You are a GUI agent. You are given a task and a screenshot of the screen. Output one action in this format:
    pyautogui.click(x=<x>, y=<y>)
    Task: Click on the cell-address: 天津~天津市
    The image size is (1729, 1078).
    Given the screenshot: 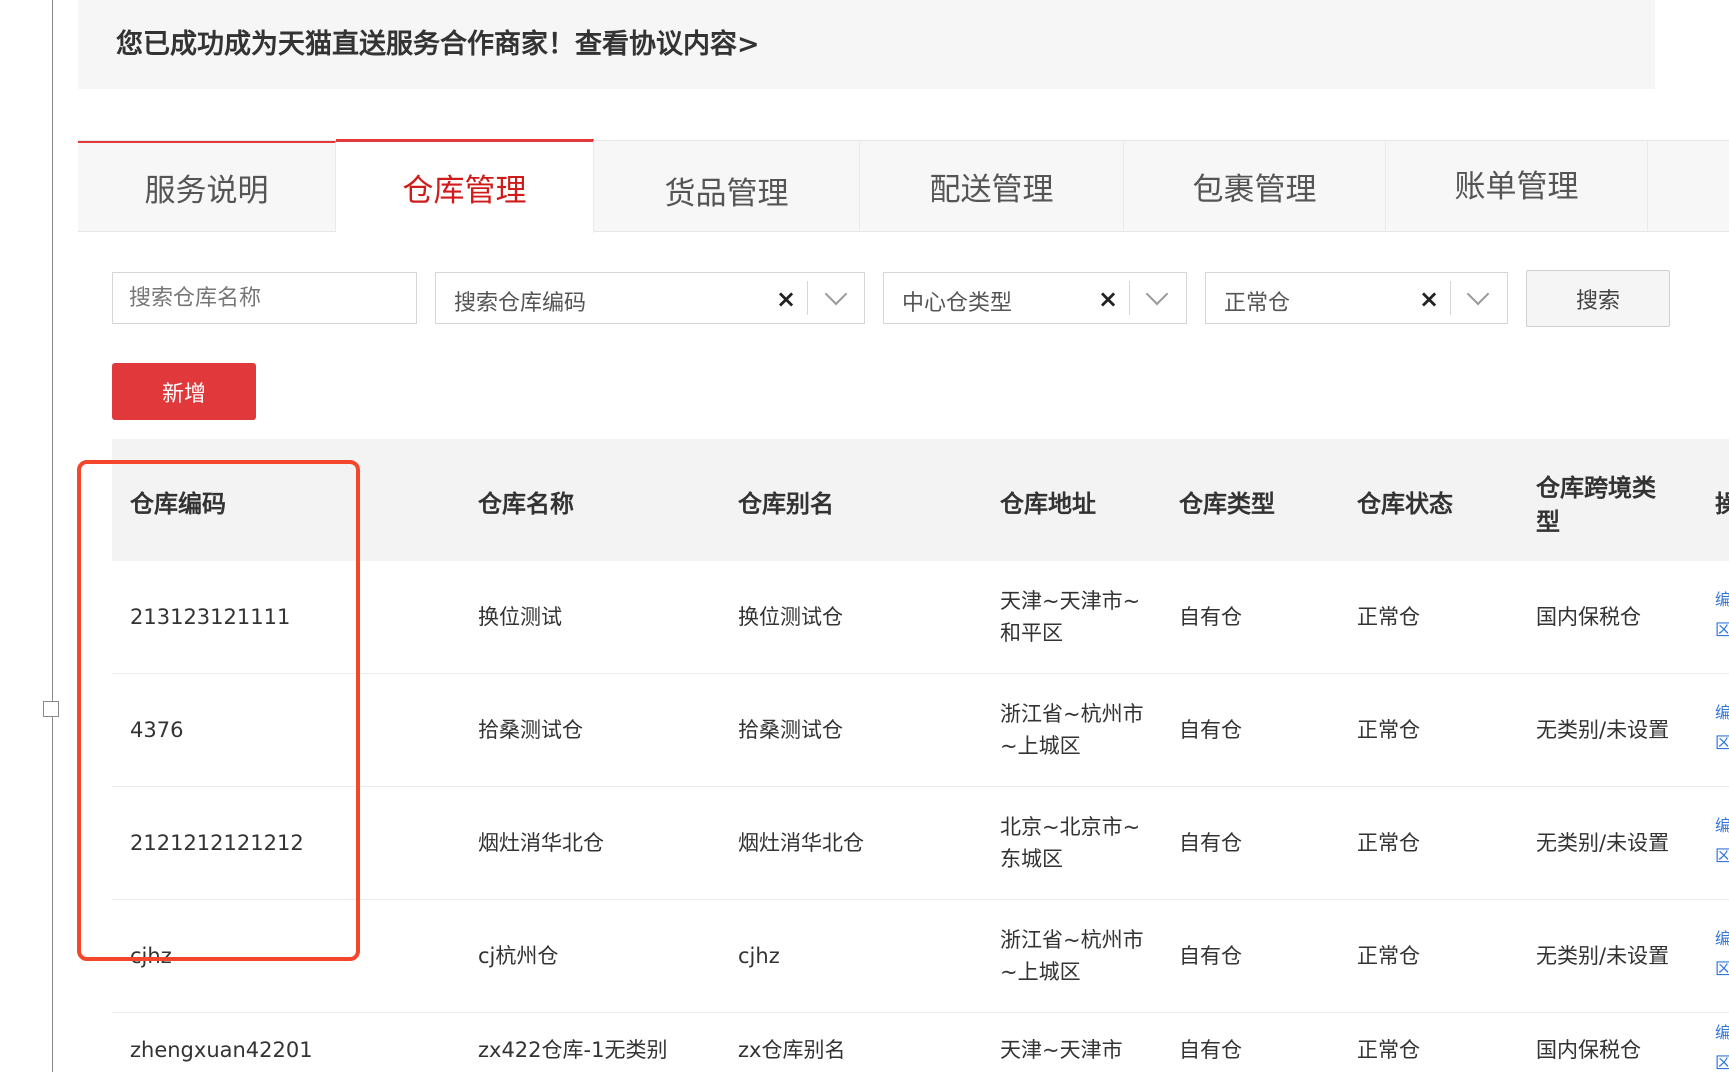 What is the action you would take?
    pyautogui.click(x=1061, y=1050)
    